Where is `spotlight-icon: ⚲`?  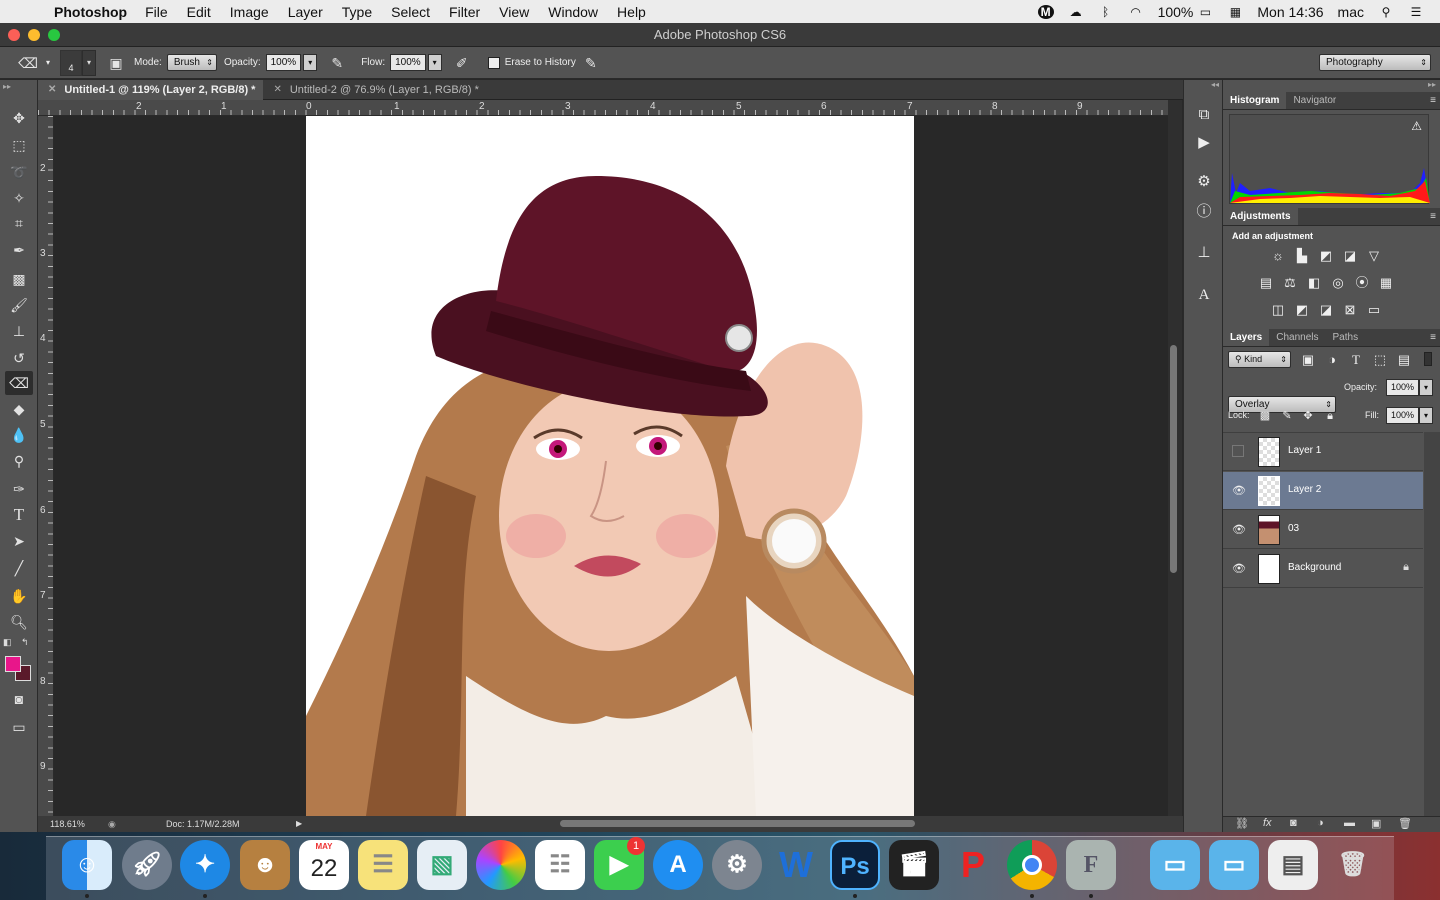
spotlight-icon: ⚲ is located at coordinates (1386, 12).